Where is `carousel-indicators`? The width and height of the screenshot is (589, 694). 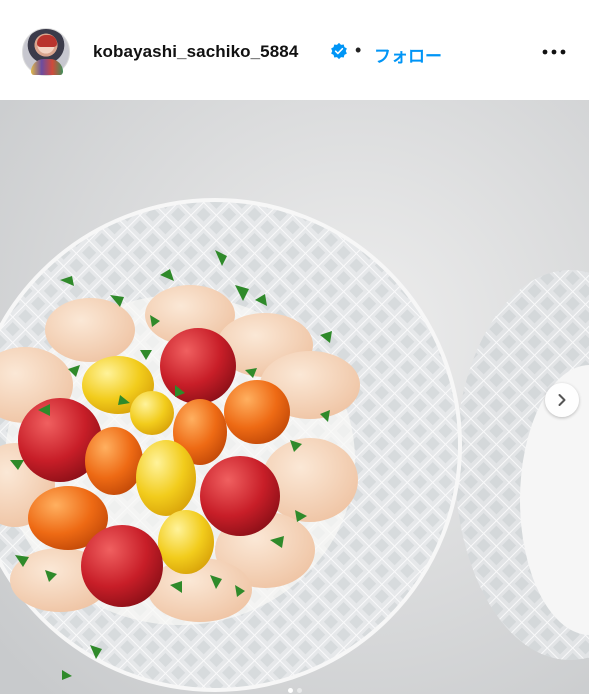
carousel-indicators is located at coordinates (294, 690).